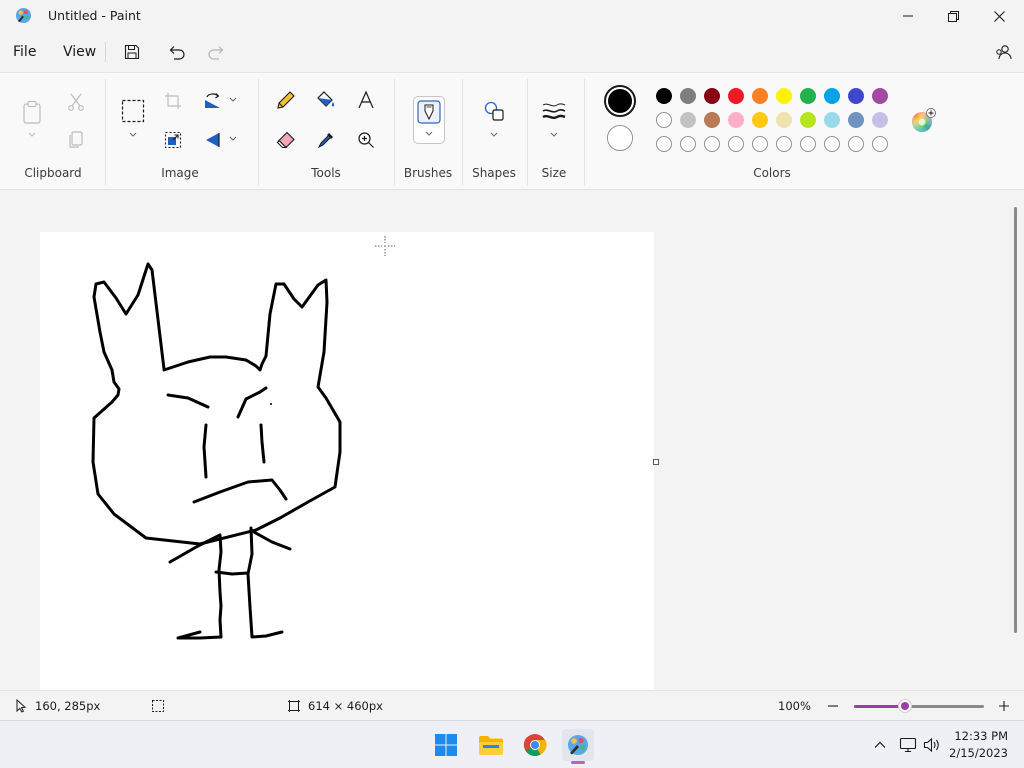 The height and width of the screenshot is (768, 1024). Describe the element at coordinates (158, 706) in the screenshot. I see `selection-size-icon` at that location.